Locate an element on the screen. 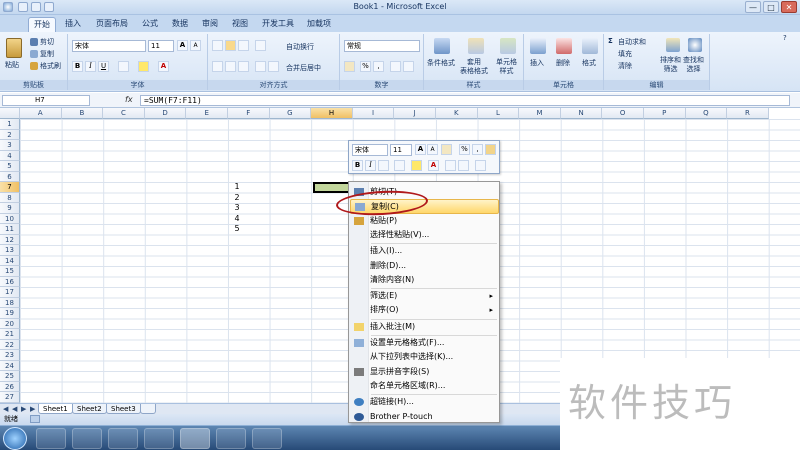 The image size is (800, 450). sort-filter-icon is located at coordinates (673, 45).